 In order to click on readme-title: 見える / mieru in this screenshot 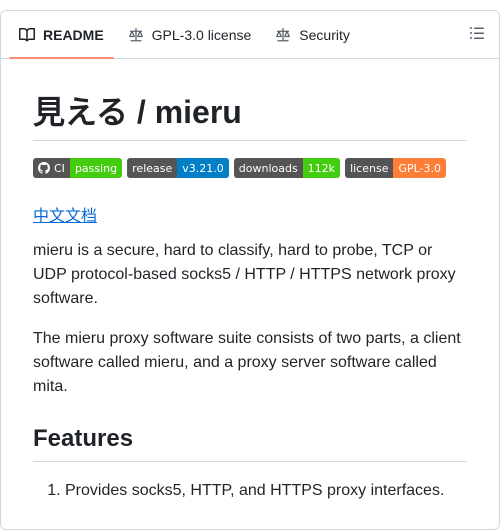, I will do `click(250, 116)`.